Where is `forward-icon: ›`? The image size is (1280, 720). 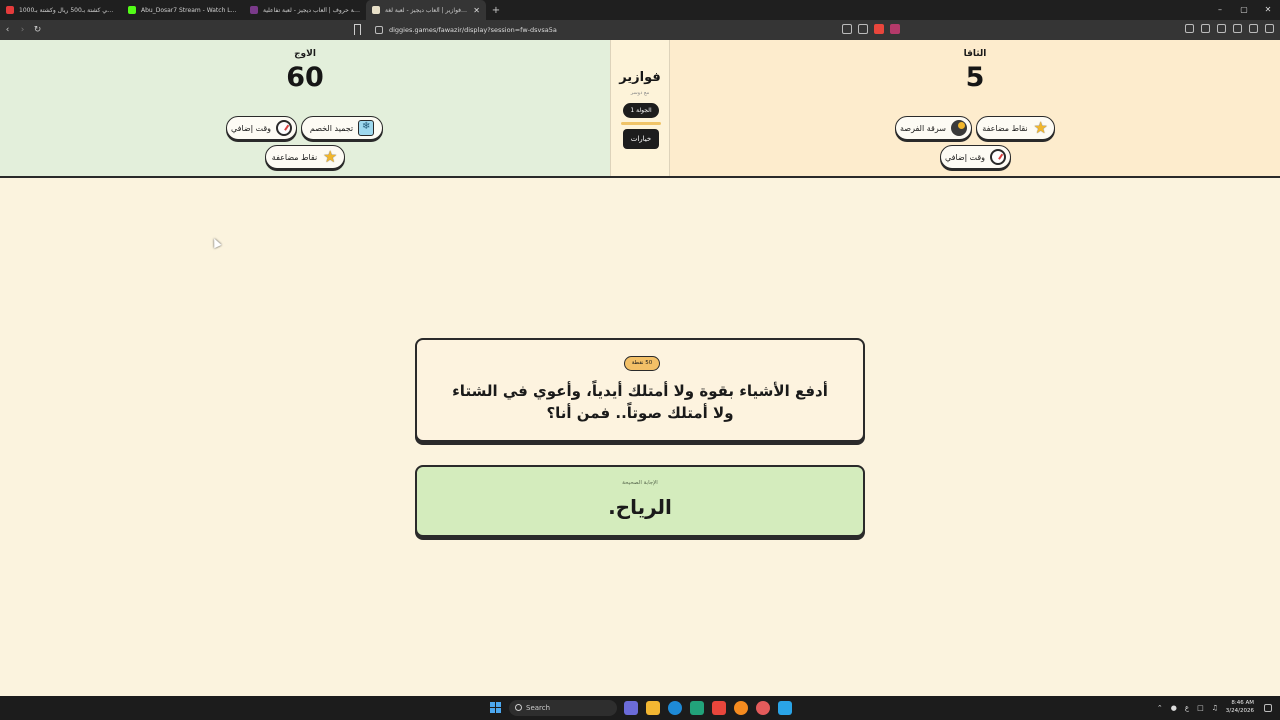
forward-icon: › is located at coordinates (22, 30).